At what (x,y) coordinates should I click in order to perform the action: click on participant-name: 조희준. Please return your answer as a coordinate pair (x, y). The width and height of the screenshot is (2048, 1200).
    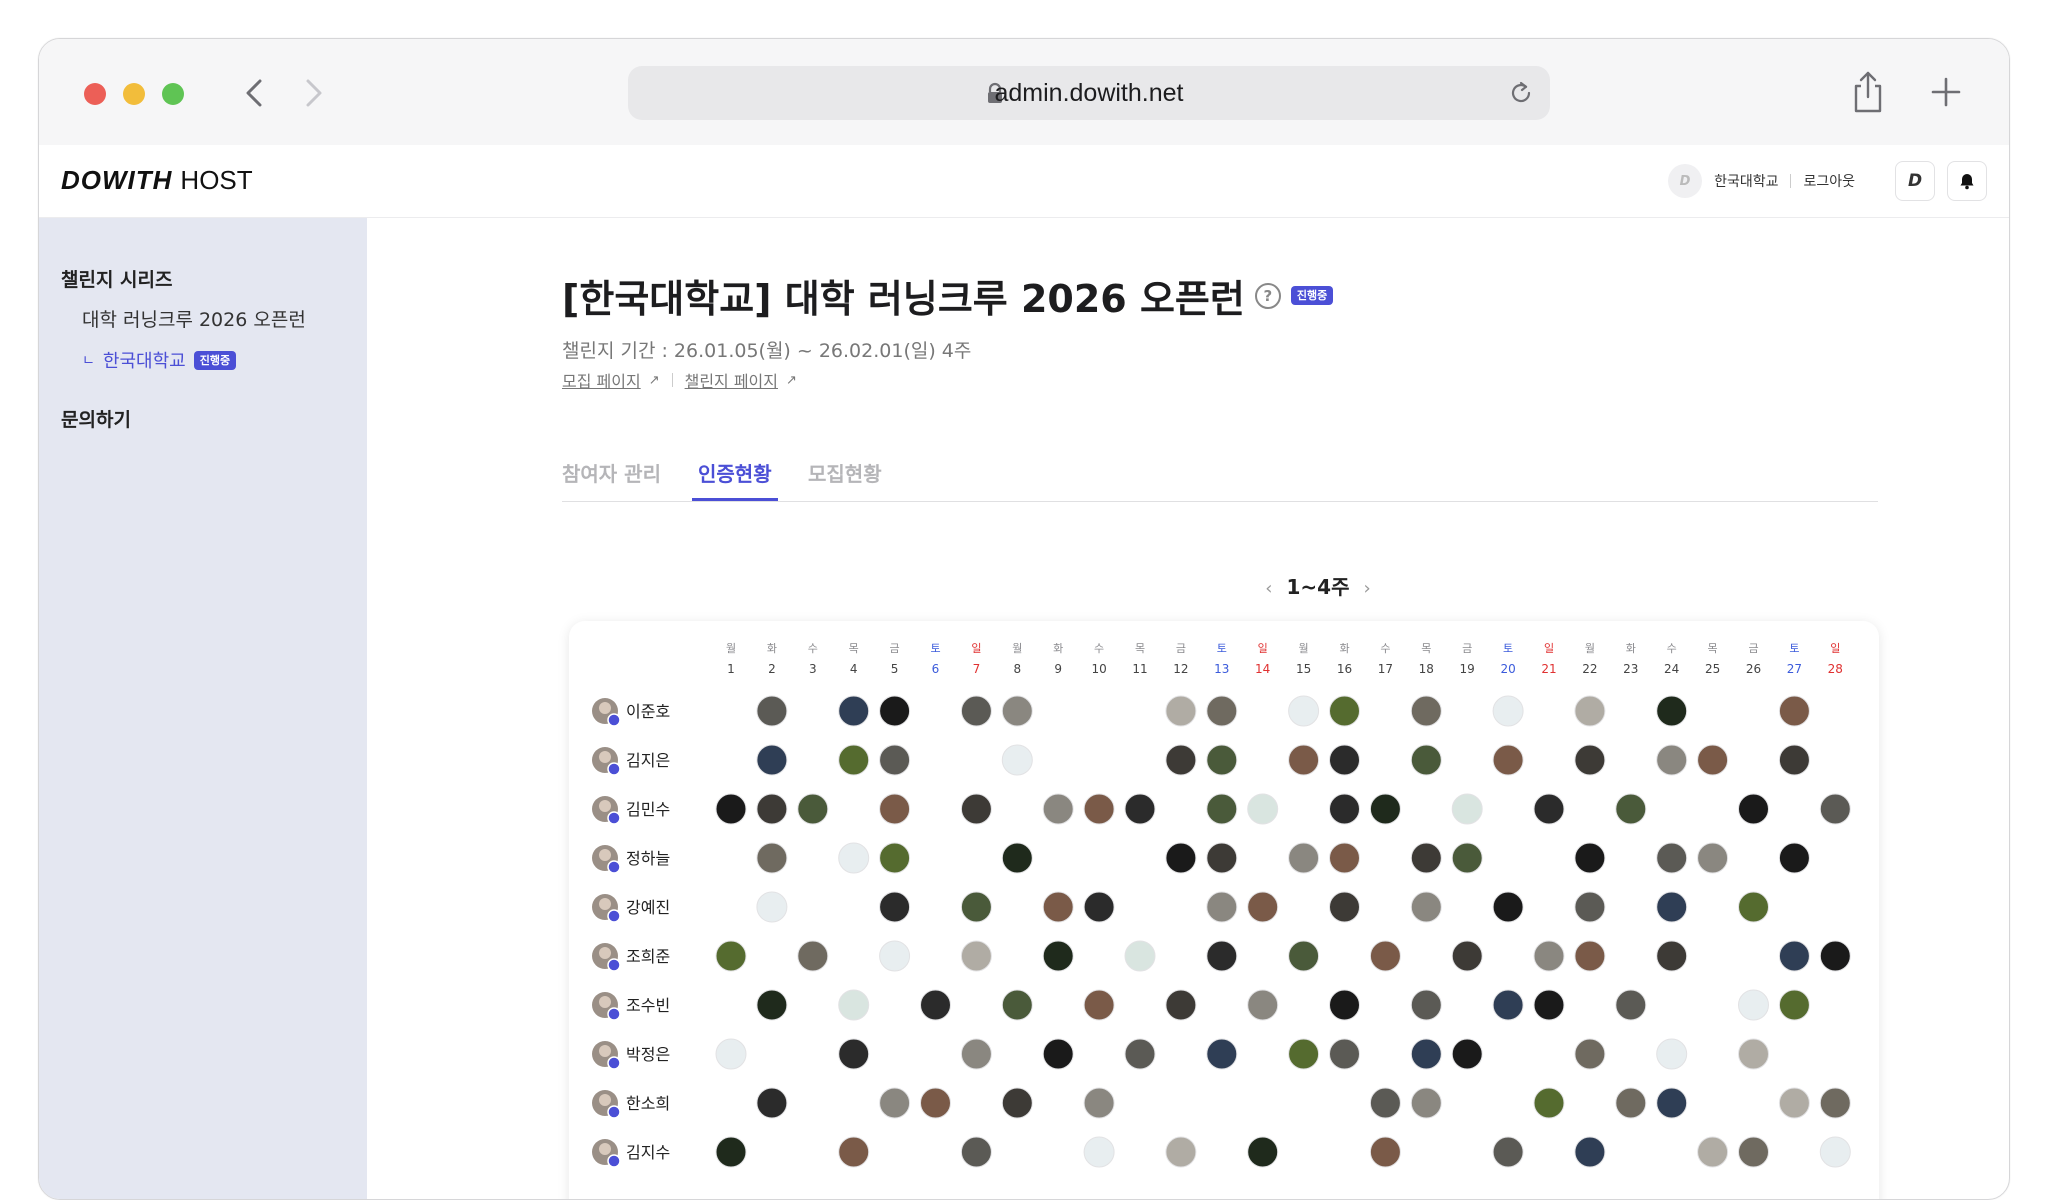
    Looking at the image, I should click on (648, 956).